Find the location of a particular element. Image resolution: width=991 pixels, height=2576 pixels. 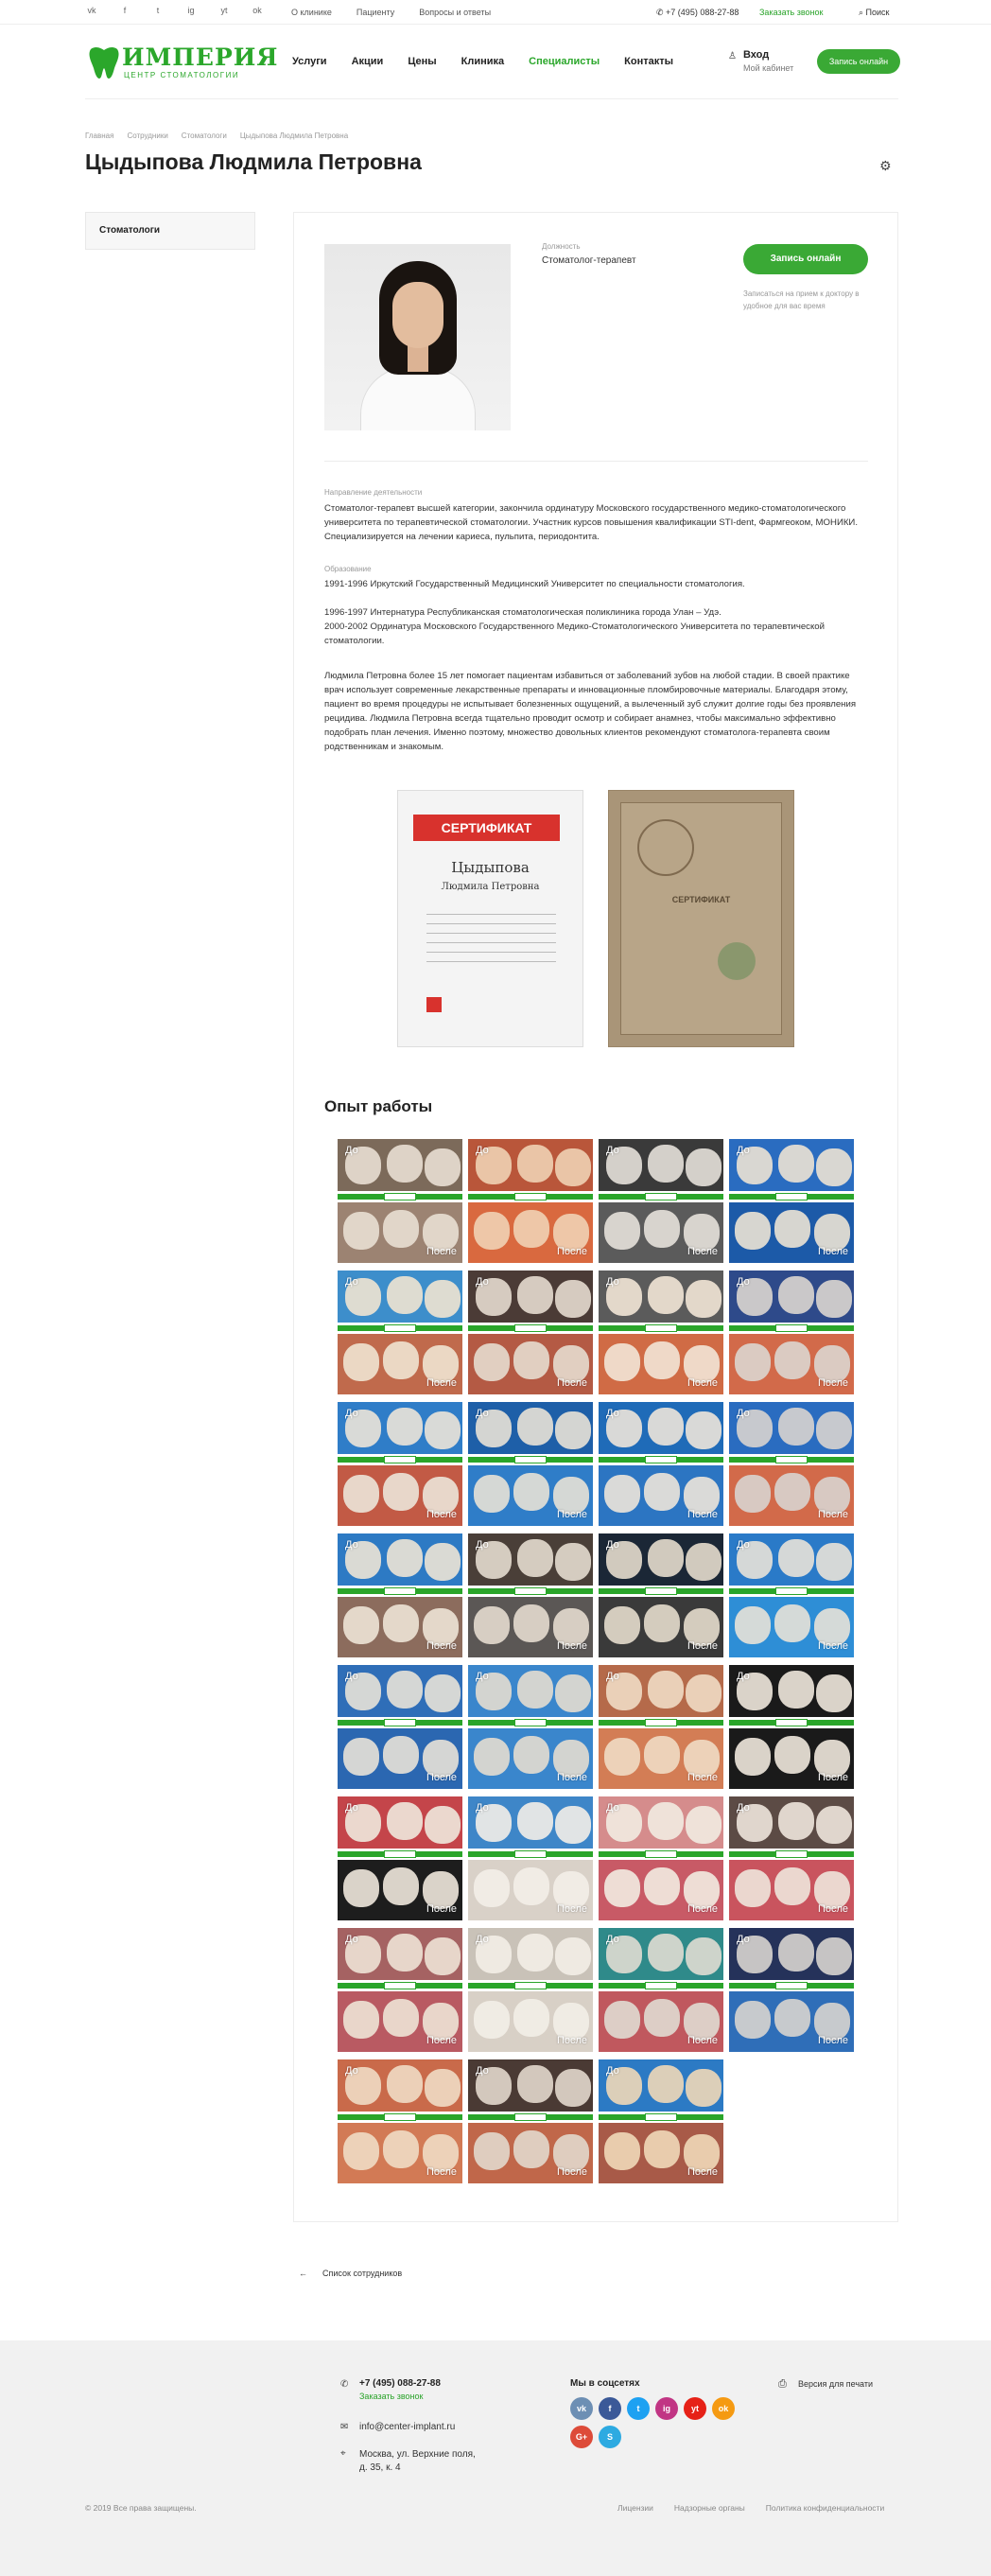

breadcrumb-home: Главная is located at coordinates (99, 135).